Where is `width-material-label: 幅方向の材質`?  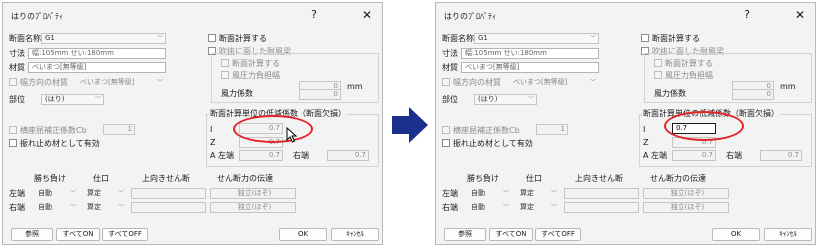 width-material-label: 幅方向の材質 is located at coordinates (44, 82).